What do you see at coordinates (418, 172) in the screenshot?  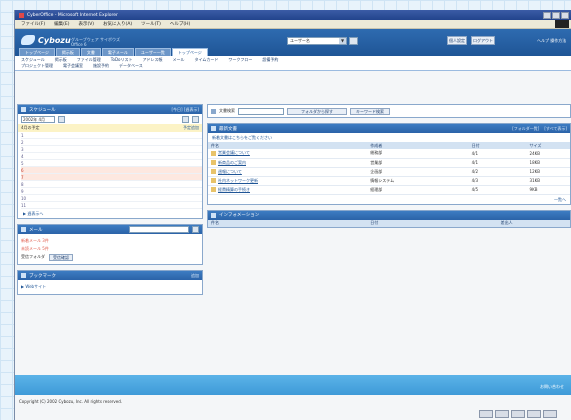 I see `doc-author-cell: 企画部` at bounding box center [418, 172].